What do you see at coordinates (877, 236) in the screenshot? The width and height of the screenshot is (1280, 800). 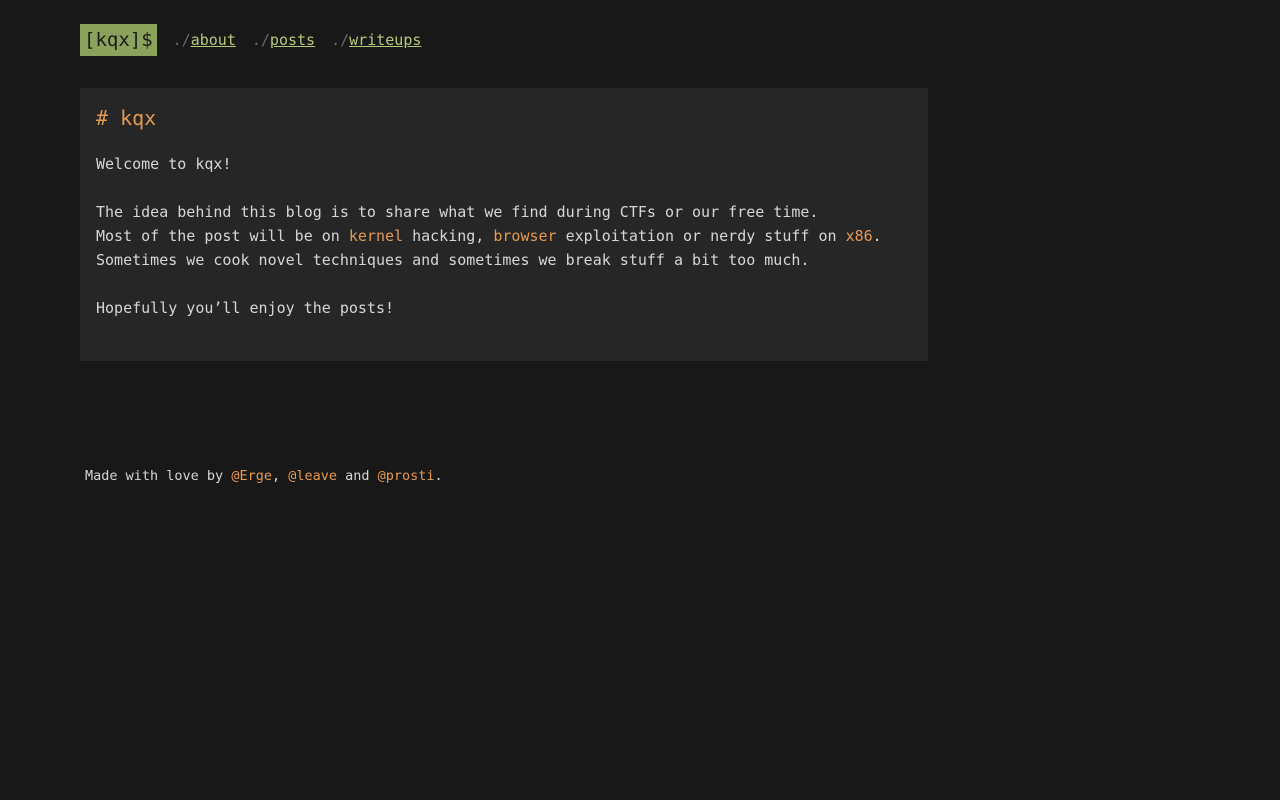 I see `text-fragment: .` at bounding box center [877, 236].